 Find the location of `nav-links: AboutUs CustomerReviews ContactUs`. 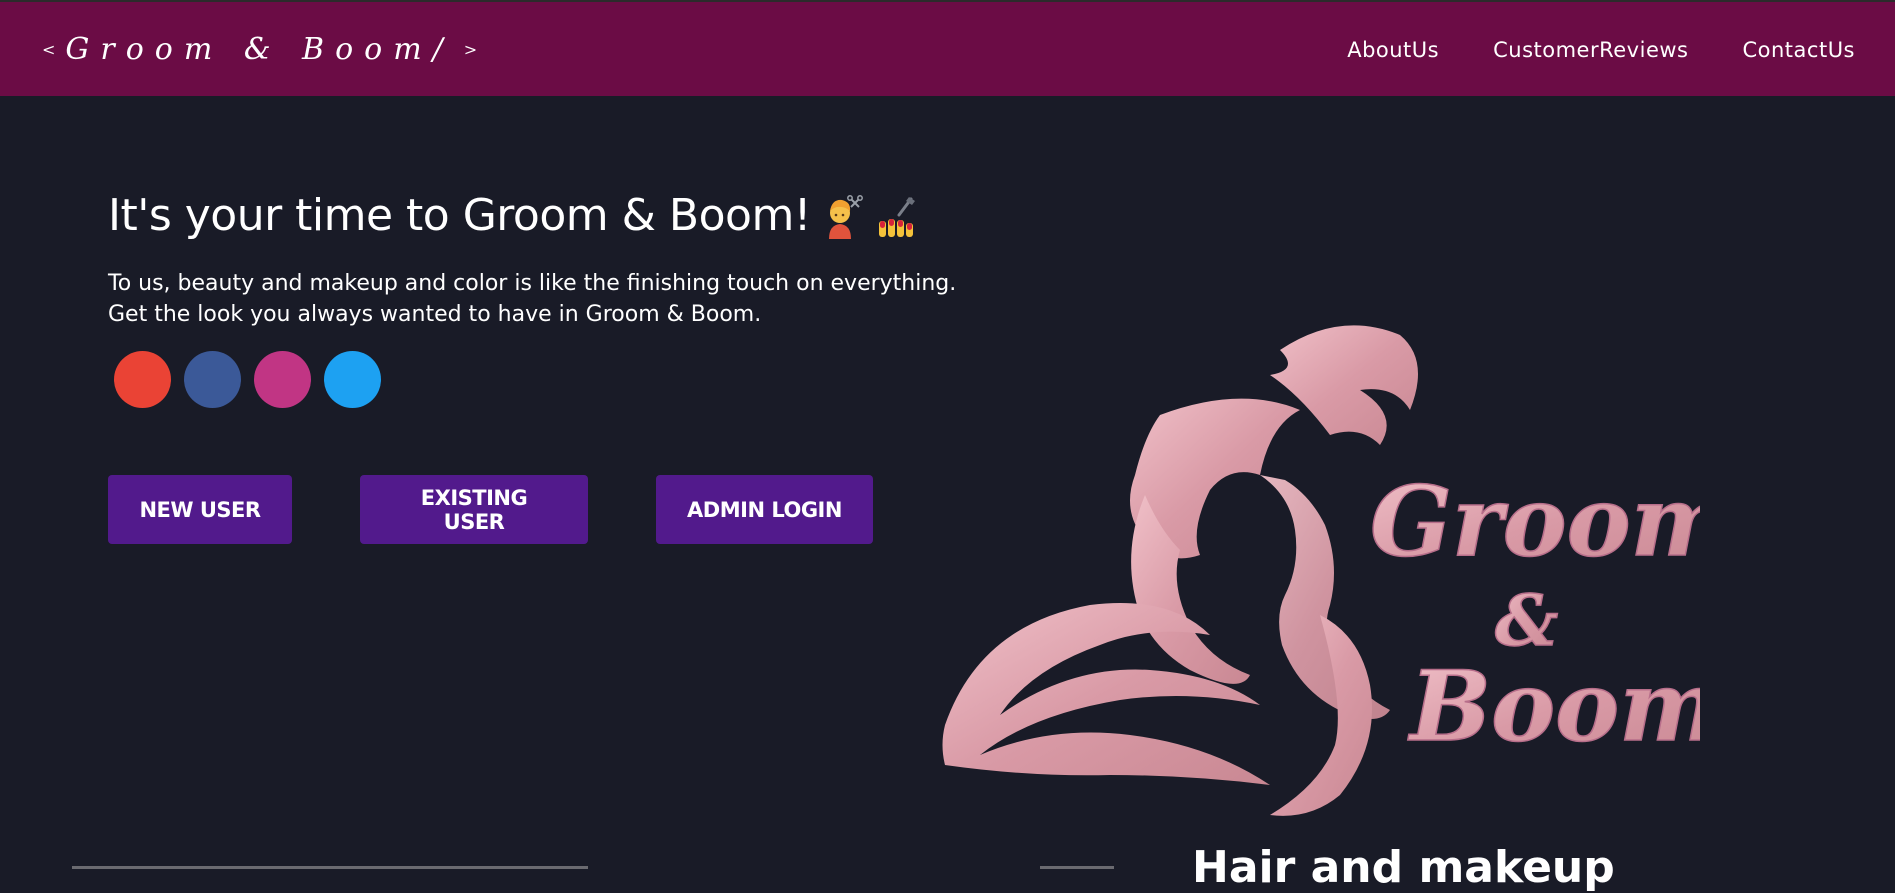

nav-links: AboutUs CustomerReviews ContactUs is located at coordinates (1574, 50).